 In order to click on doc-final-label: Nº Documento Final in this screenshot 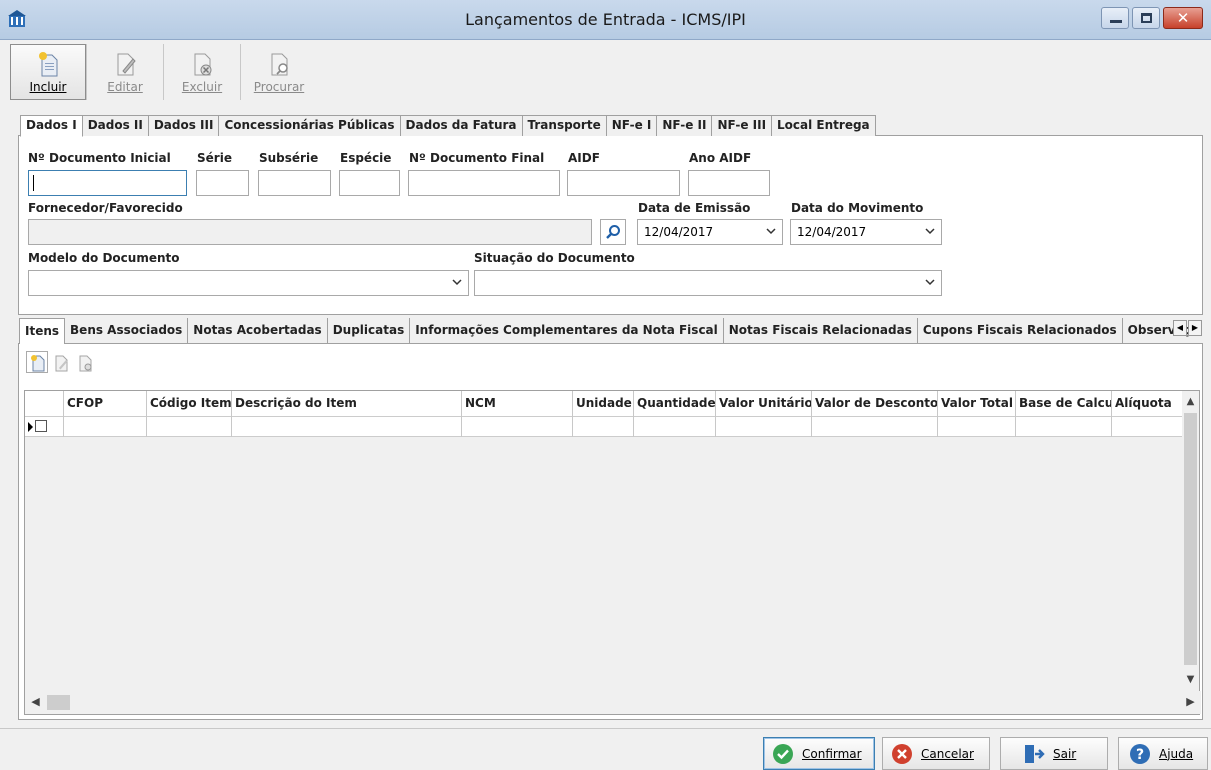, I will do `click(477, 158)`.